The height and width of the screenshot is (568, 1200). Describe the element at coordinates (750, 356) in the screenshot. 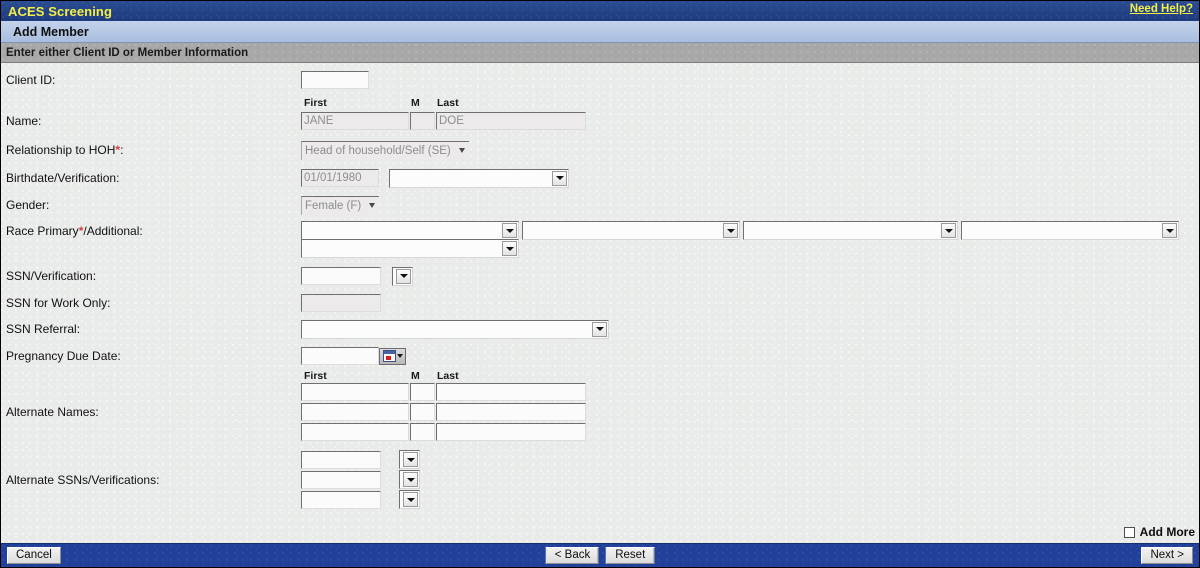

I see `pregnancy-fields` at that location.